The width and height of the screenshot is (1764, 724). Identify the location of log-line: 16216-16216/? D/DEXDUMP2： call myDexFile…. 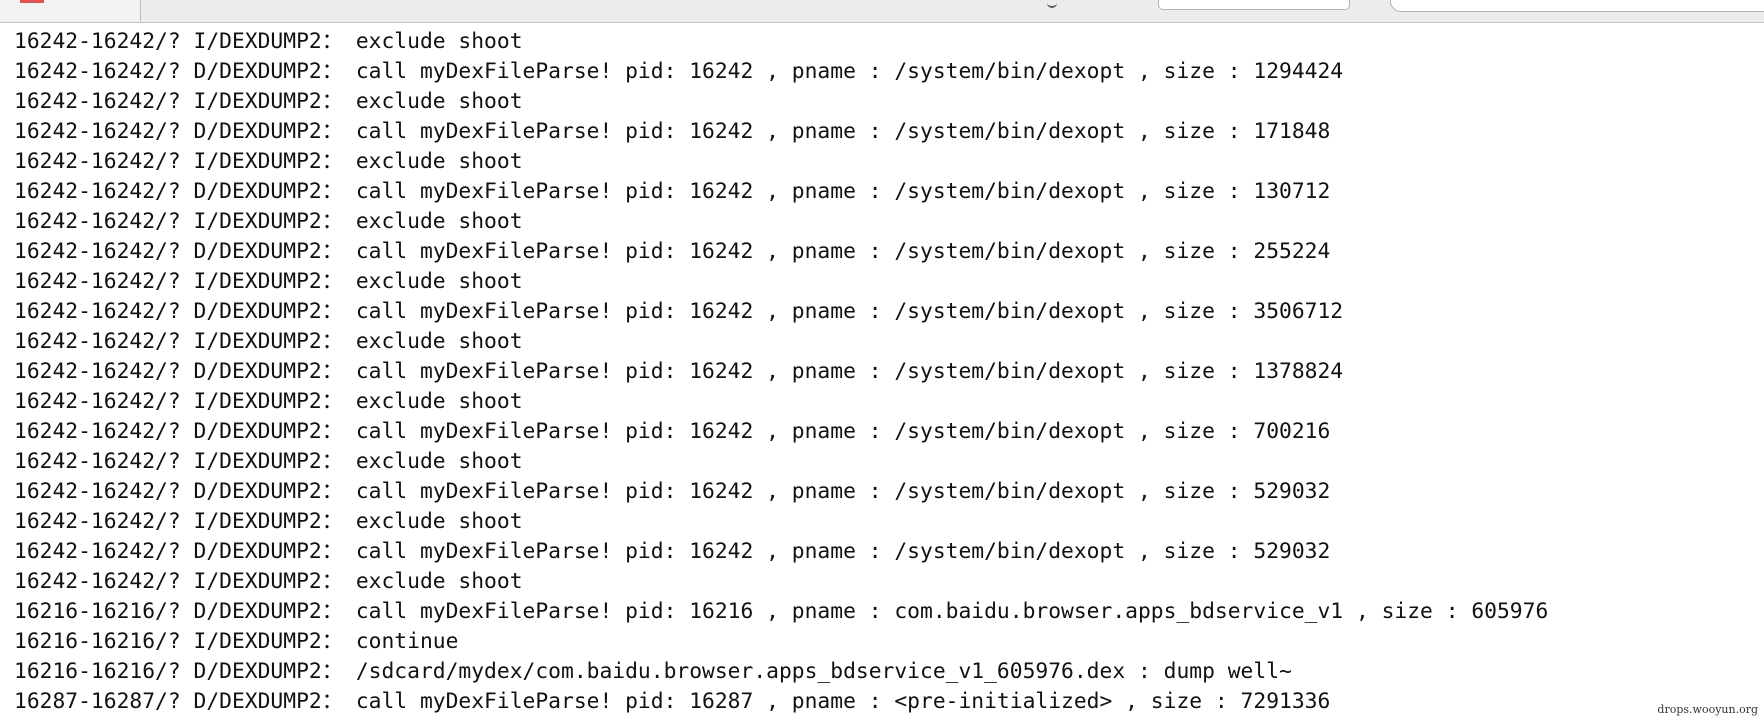
(781, 611).